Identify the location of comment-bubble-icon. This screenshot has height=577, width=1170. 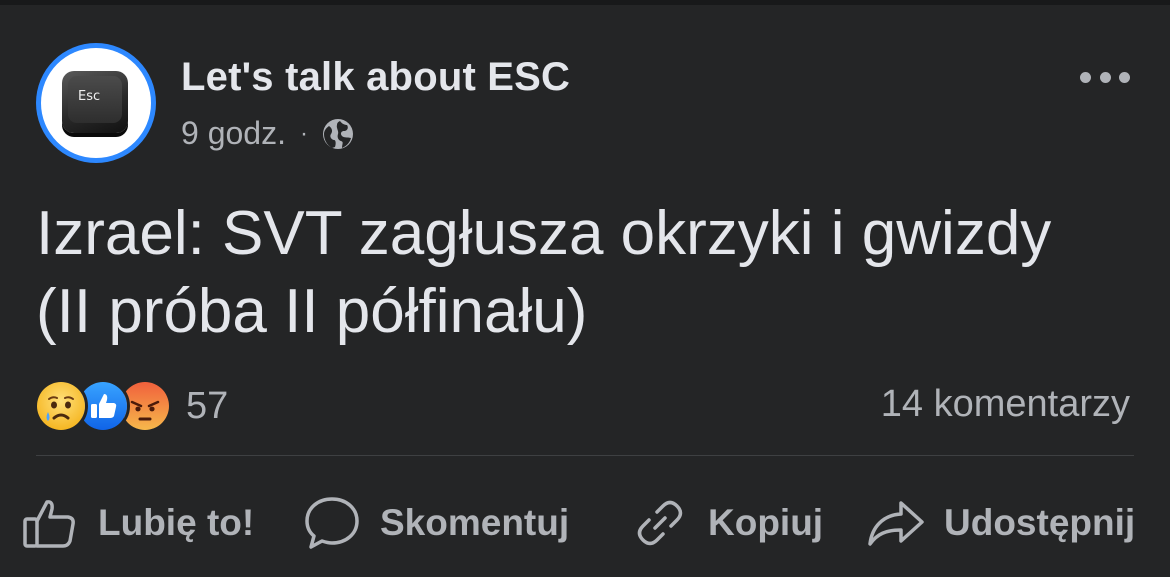
(332, 523).